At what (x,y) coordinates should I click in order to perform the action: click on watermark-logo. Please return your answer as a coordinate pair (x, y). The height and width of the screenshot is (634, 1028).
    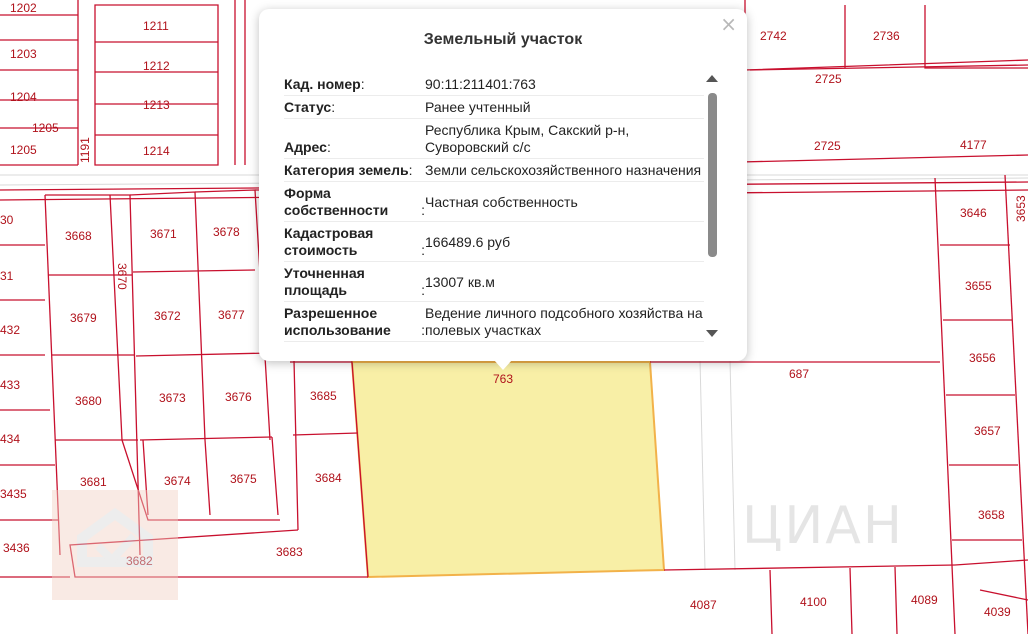
    Looking at the image, I should click on (115, 545).